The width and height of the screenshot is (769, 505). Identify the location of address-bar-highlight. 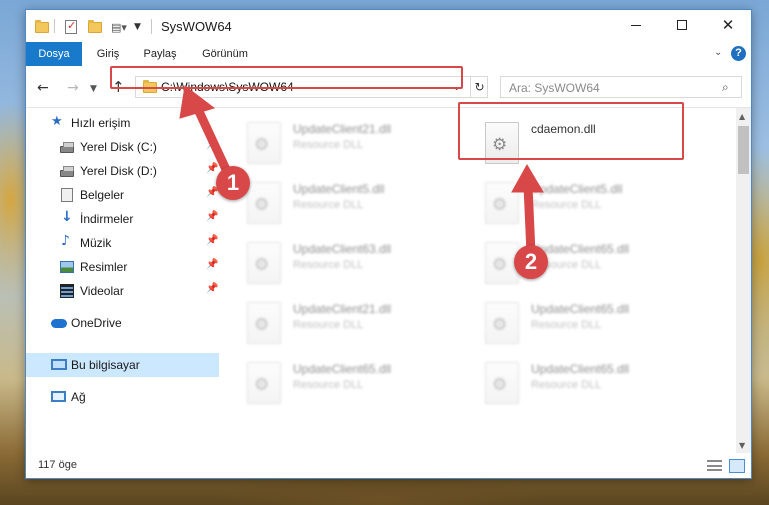
(286, 77).